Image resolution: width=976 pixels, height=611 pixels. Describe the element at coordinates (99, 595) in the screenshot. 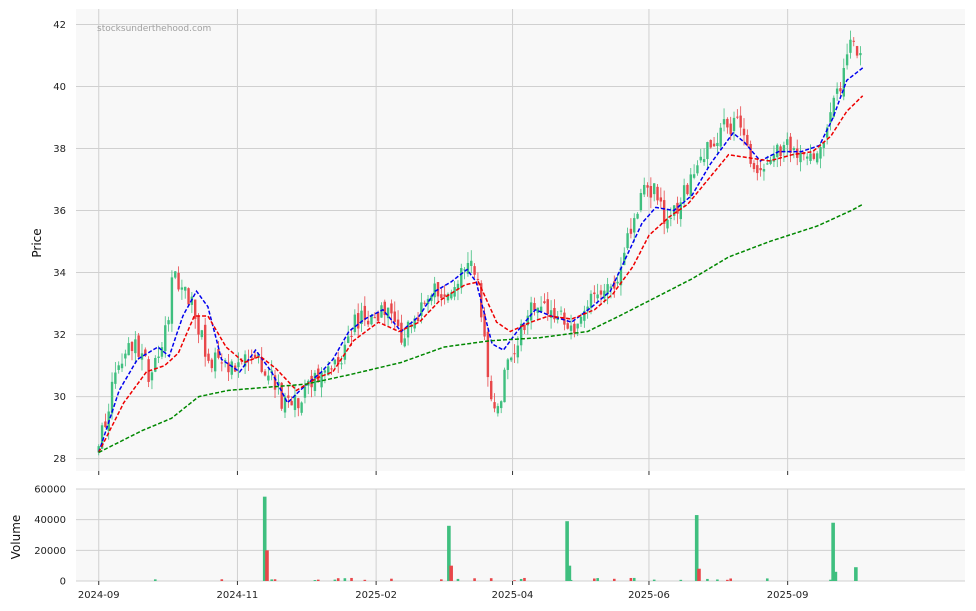

I see `x-tick-label: 2024-09` at that location.